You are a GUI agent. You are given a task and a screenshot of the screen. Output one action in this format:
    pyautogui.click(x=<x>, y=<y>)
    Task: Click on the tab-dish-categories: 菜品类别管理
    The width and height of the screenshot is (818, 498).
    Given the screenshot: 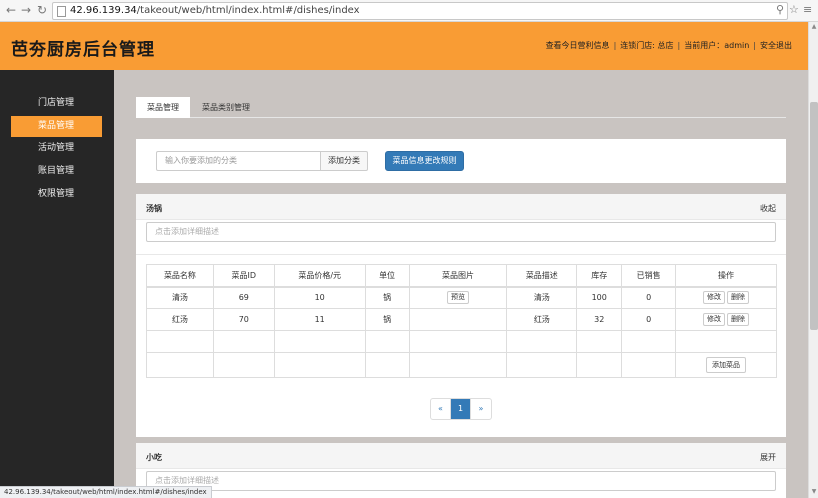 What is the action you would take?
    pyautogui.click(x=226, y=107)
    